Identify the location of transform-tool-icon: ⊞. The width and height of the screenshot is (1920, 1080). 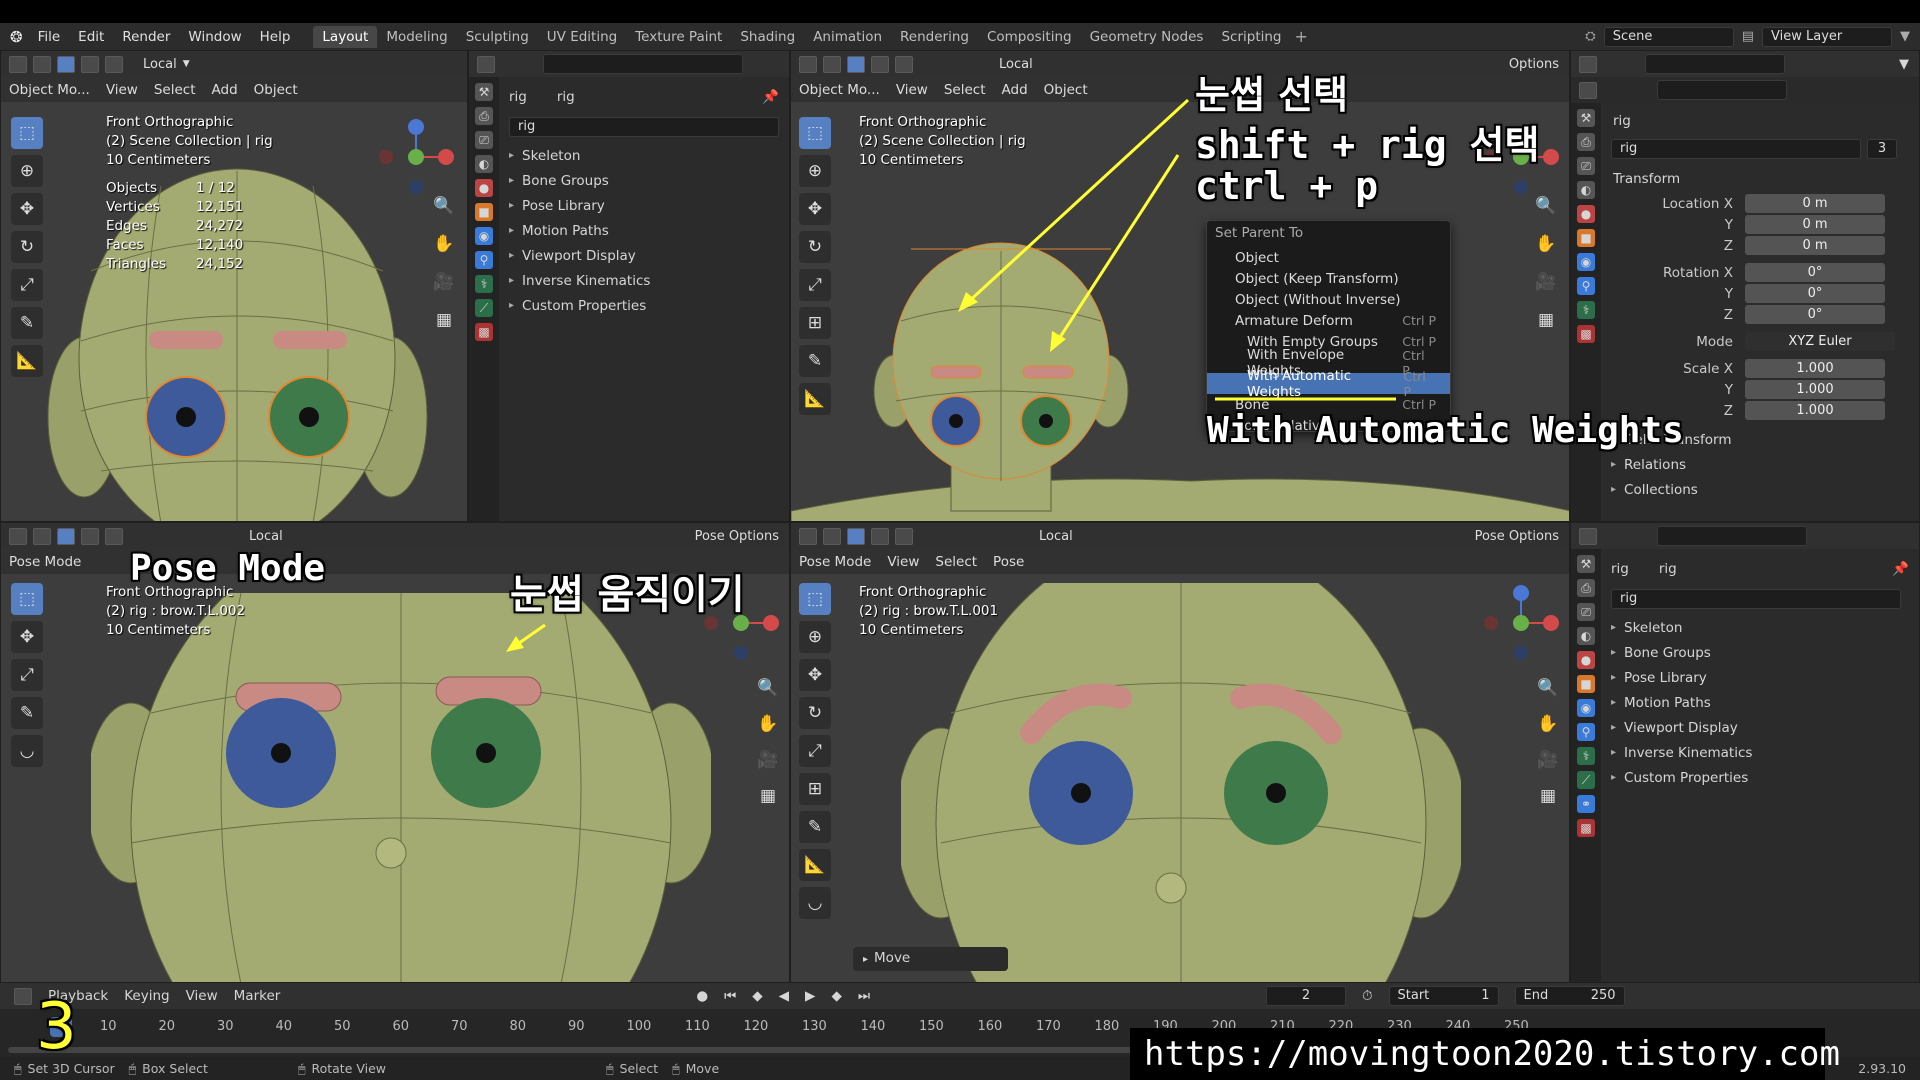
(815, 323).